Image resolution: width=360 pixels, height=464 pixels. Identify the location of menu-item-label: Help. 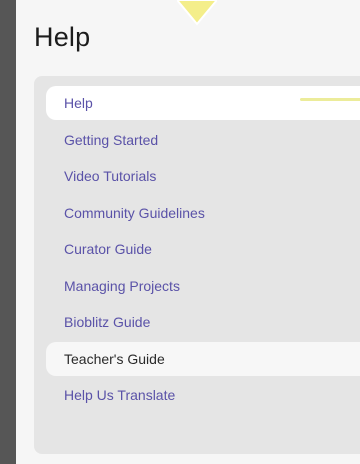
(78, 103).